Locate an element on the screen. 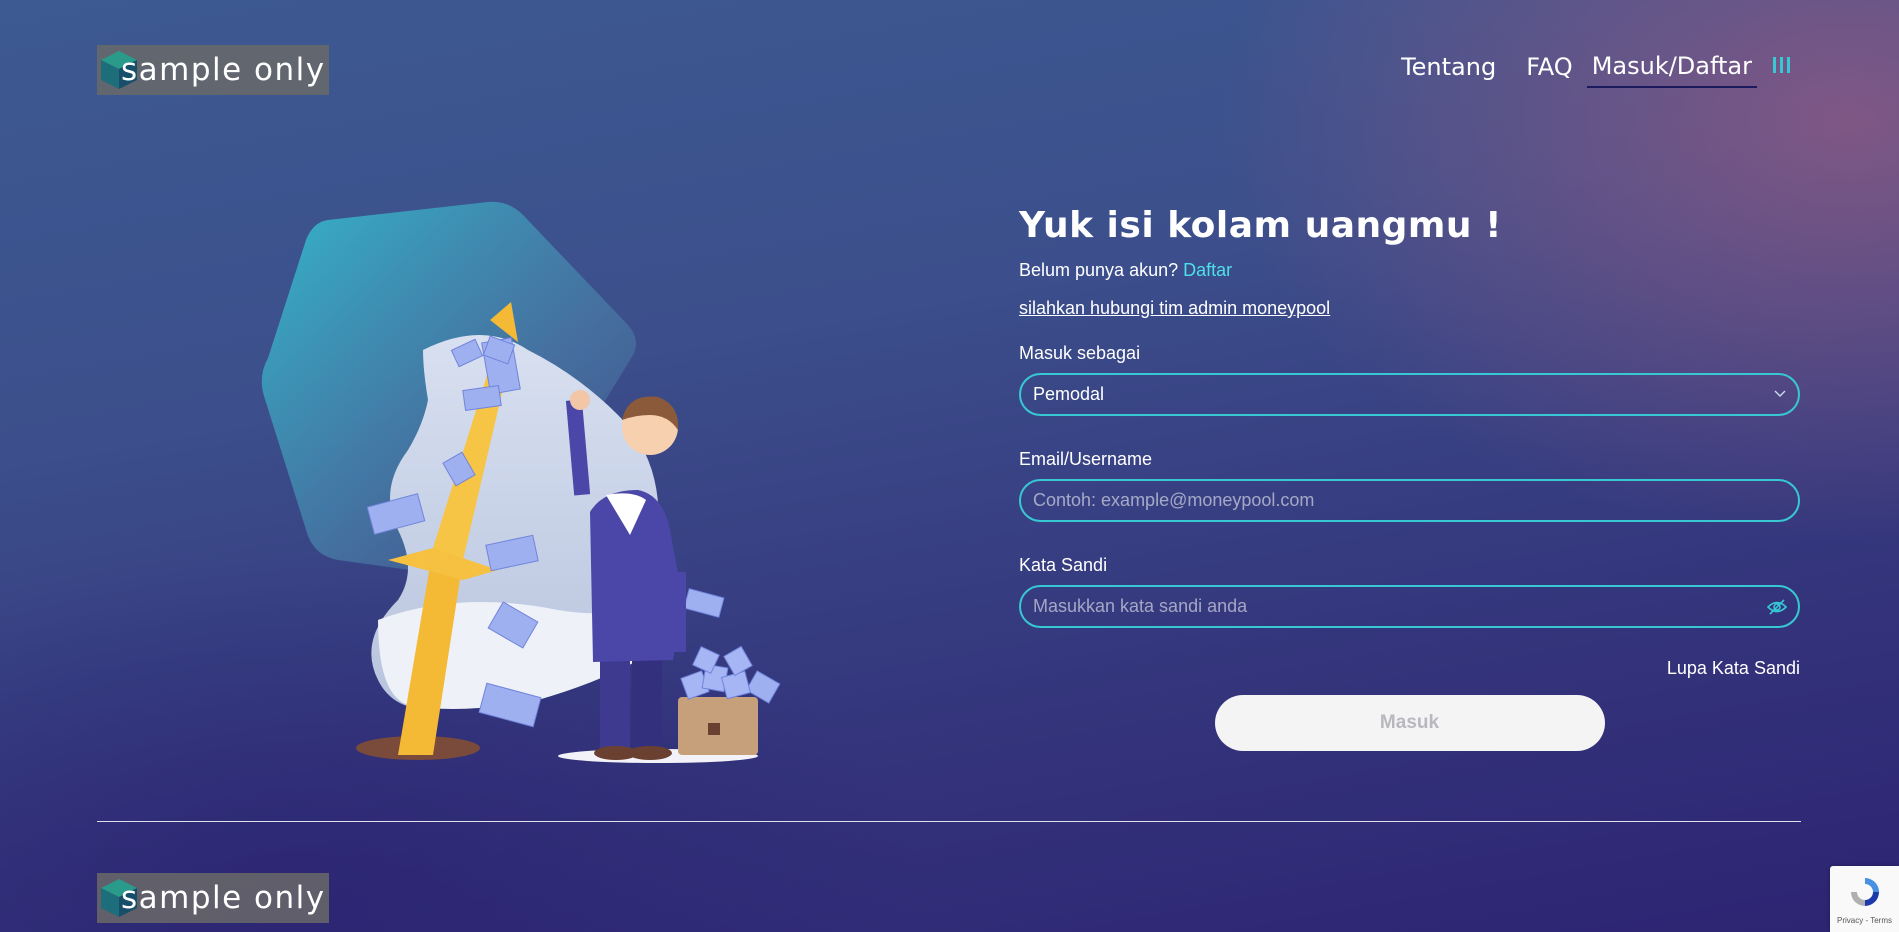 Image resolution: width=1899 pixels, height=932 pixels. register-link: Daftar is located at coordinates (1207, 270).